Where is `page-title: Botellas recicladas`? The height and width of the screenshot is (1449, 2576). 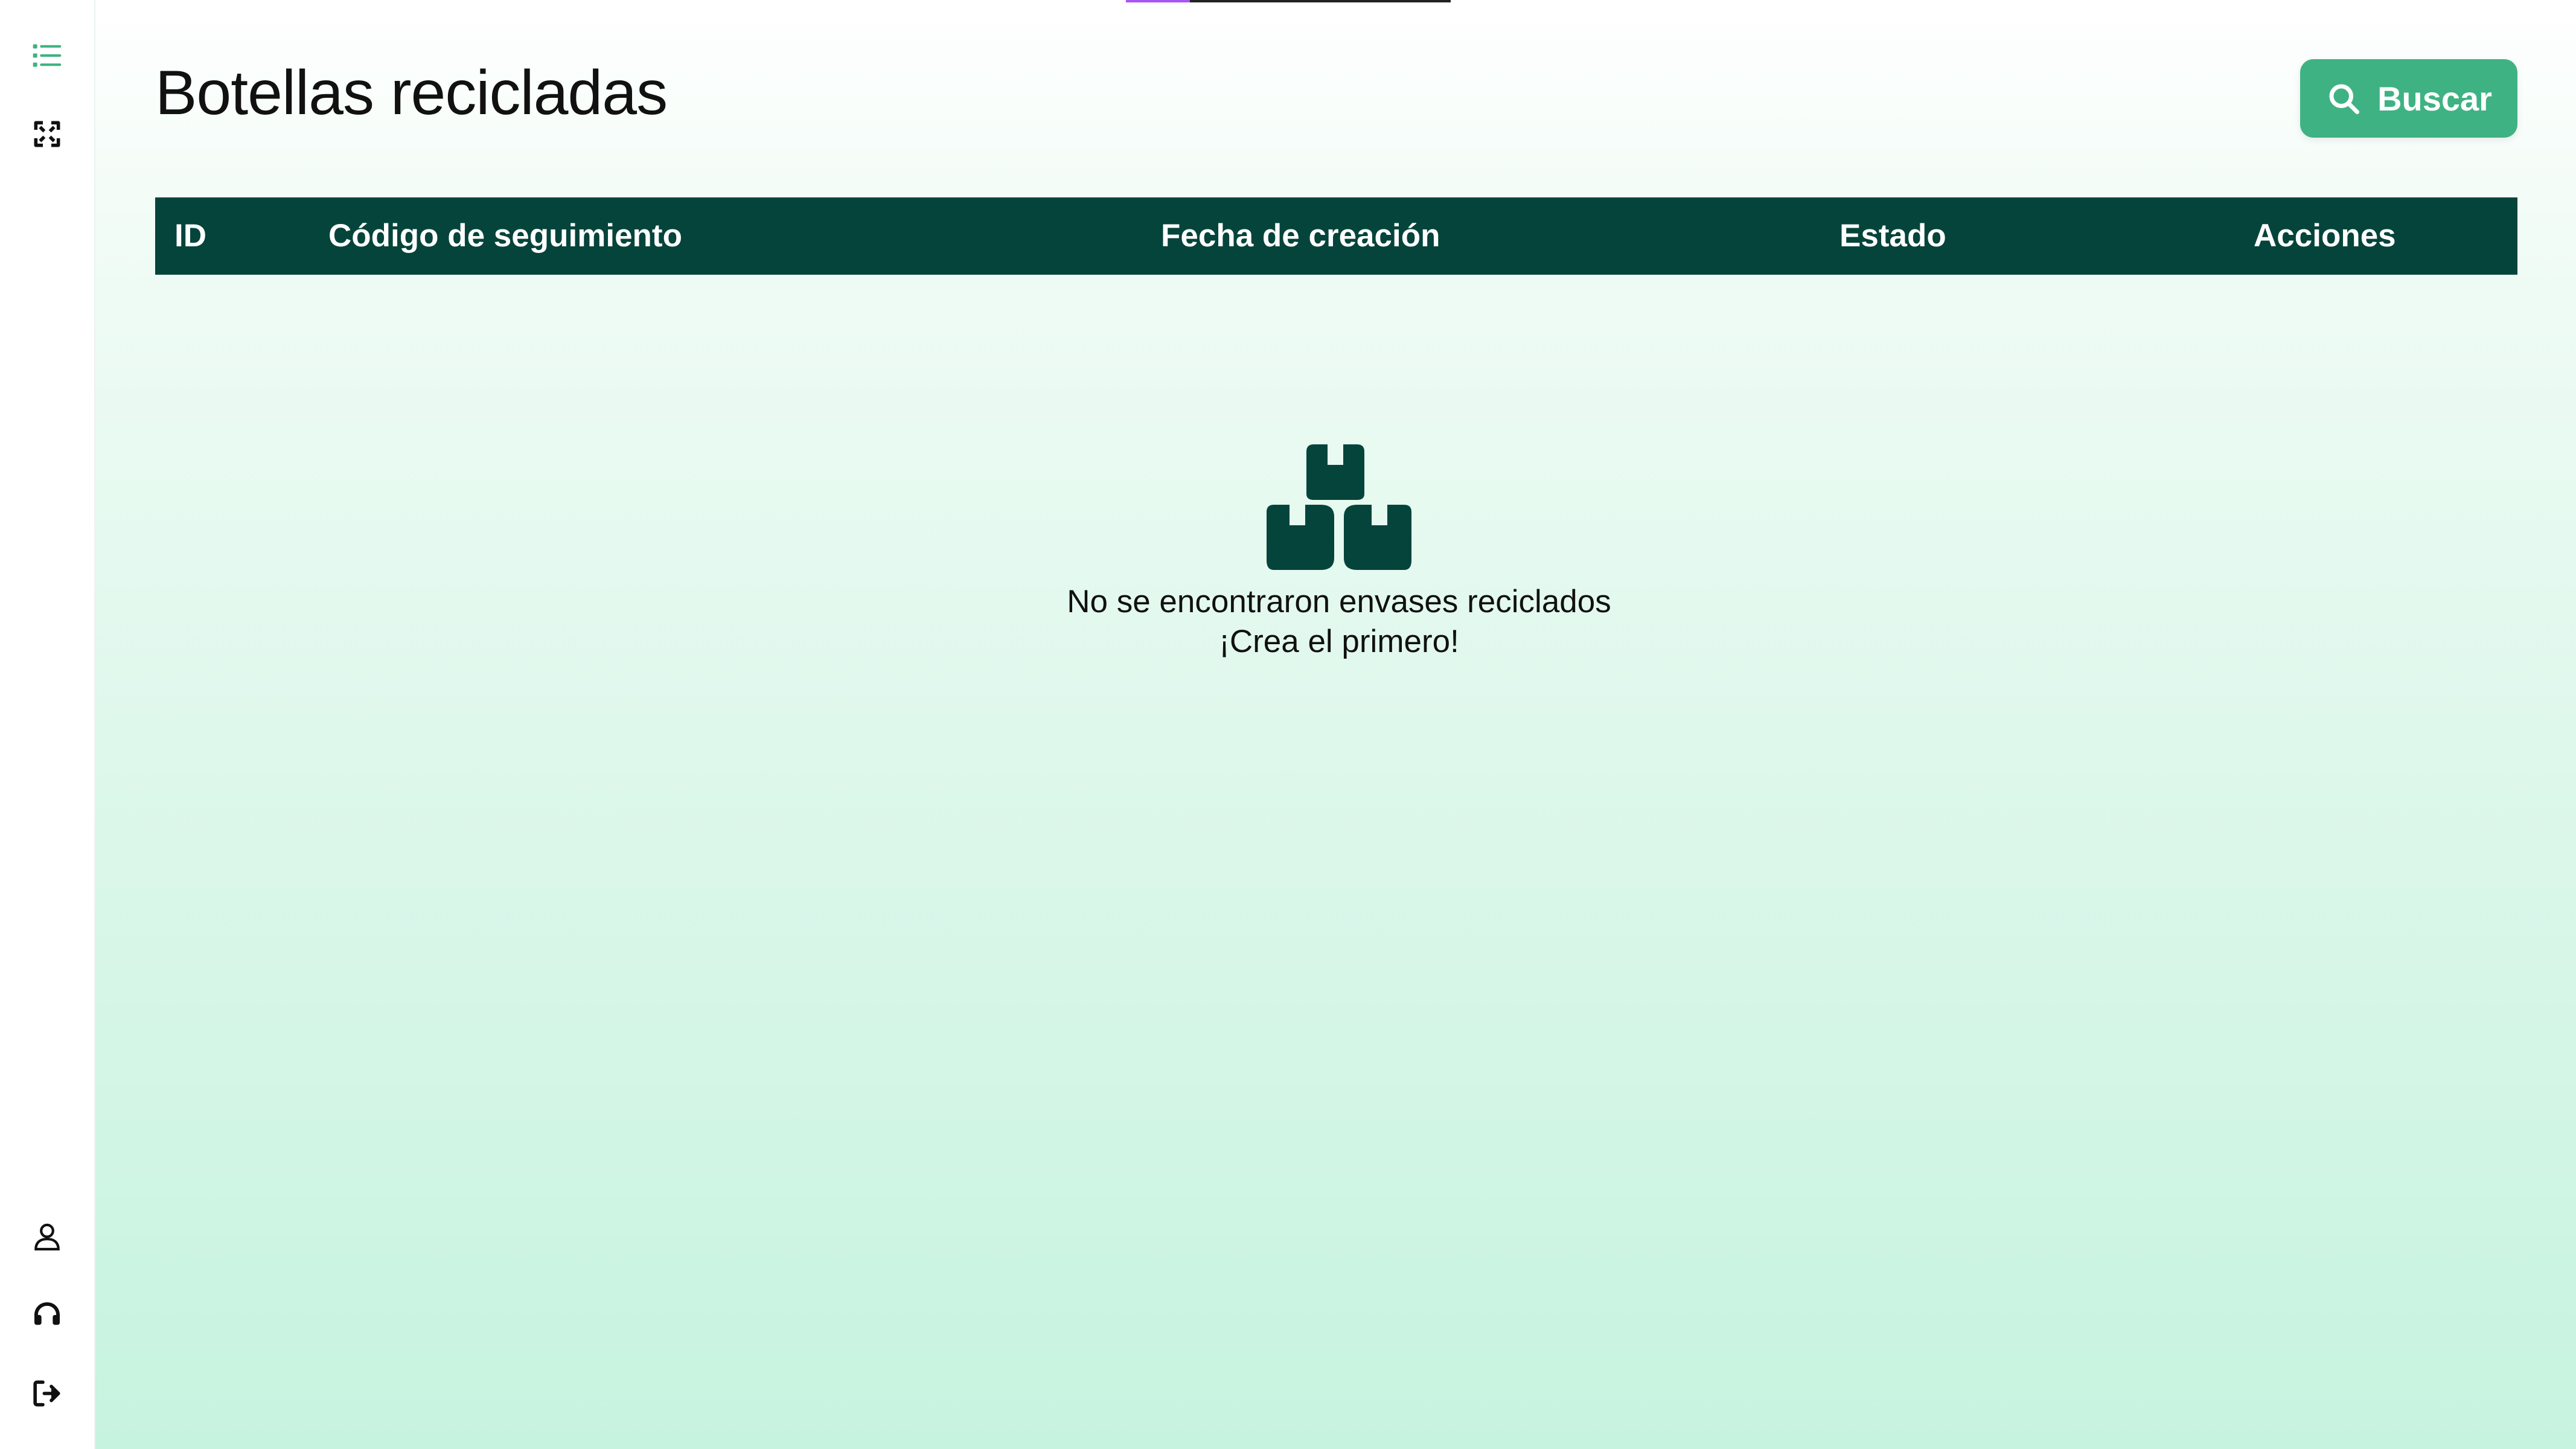 page-title: Botellas recicladas is located at coordinates (412, 93).